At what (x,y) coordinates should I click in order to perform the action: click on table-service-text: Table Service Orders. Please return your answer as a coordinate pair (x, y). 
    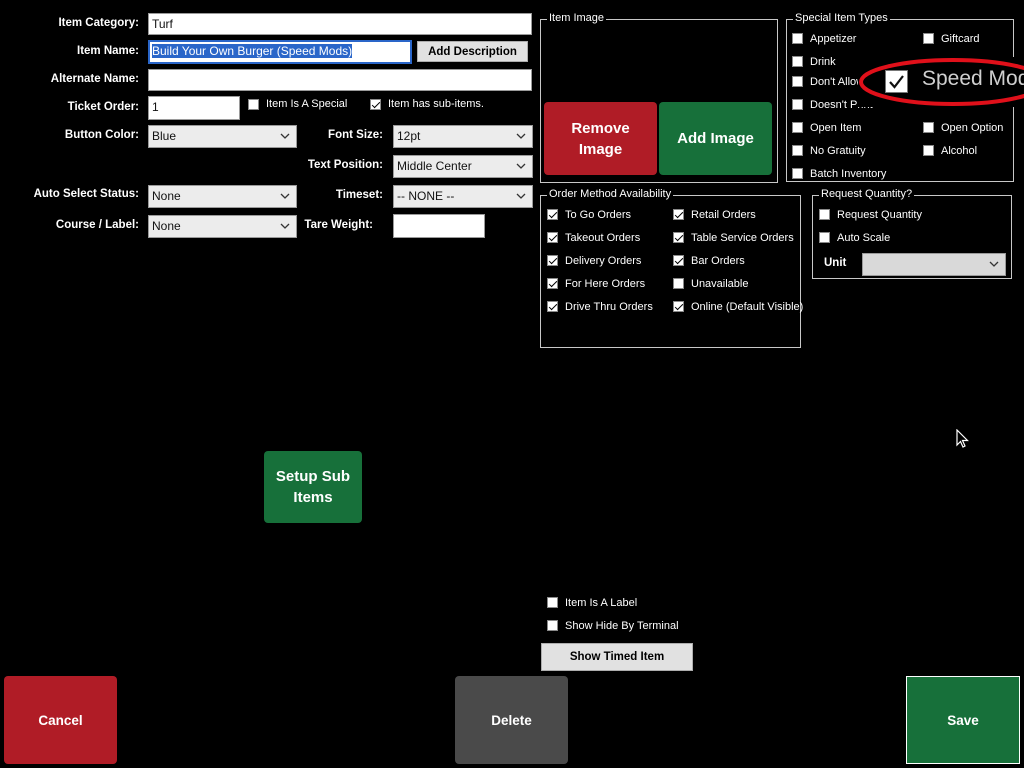
    Looking at the image, I should click on (742, 238).